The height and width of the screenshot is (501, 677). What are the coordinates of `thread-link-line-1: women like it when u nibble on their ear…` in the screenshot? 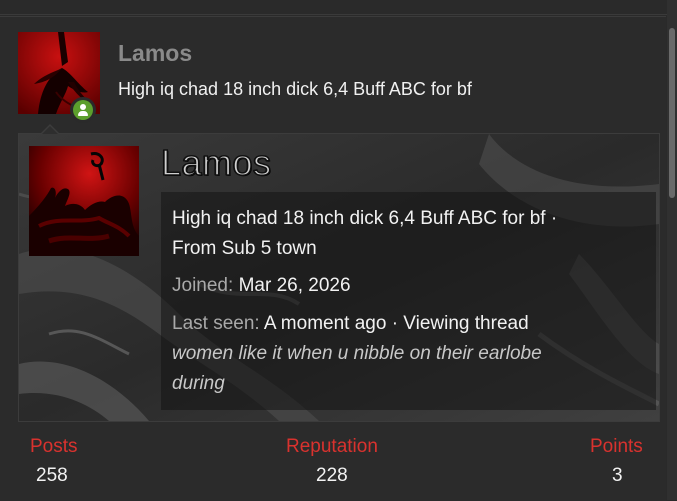 It's located at (357, 354).